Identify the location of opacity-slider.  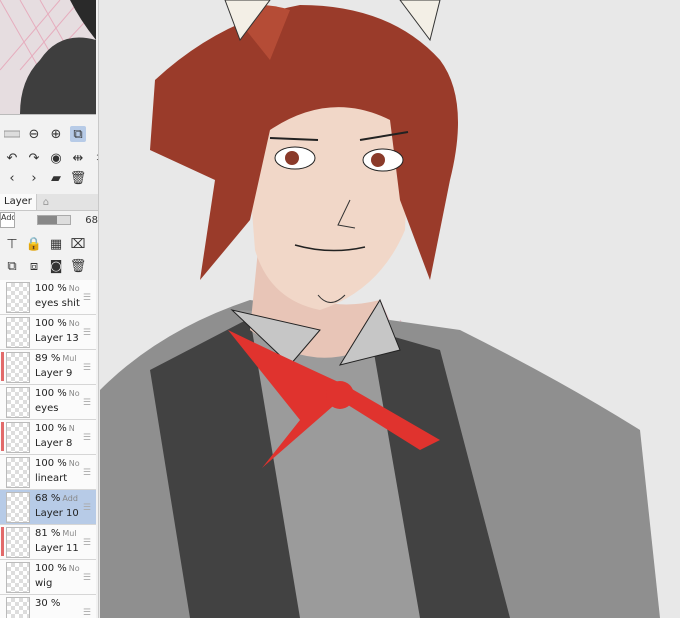
(54, 220).